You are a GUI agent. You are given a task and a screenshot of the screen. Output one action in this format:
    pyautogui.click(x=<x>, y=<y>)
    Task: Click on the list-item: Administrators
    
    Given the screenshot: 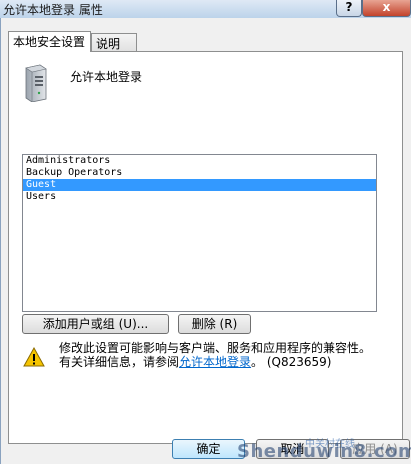 What is the action you would take?
    pyautogui.click(x=199, y=161)
    